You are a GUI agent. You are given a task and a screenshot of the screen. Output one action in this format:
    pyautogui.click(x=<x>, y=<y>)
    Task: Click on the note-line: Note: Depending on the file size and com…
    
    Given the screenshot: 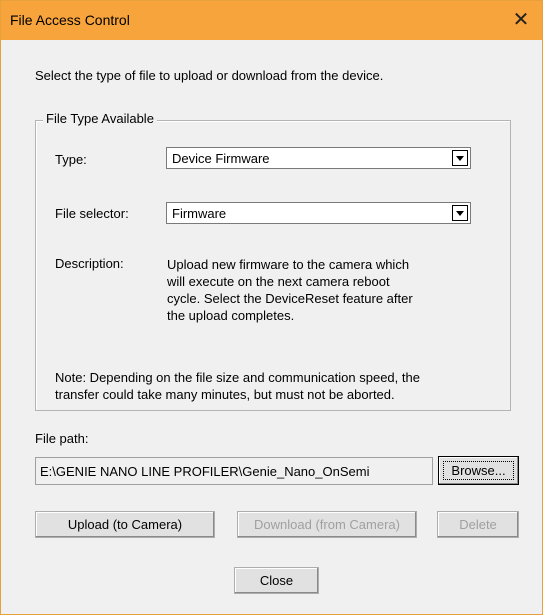 What is the action you would take?
    pyautogui.click(x=237, y=377)
    